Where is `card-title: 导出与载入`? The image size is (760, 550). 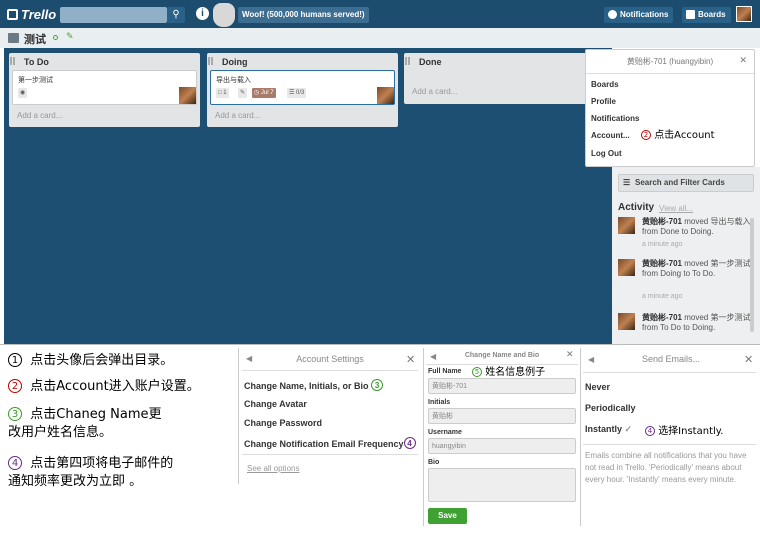
card-title: 导出与载入 is located at coordinates (233, 80).